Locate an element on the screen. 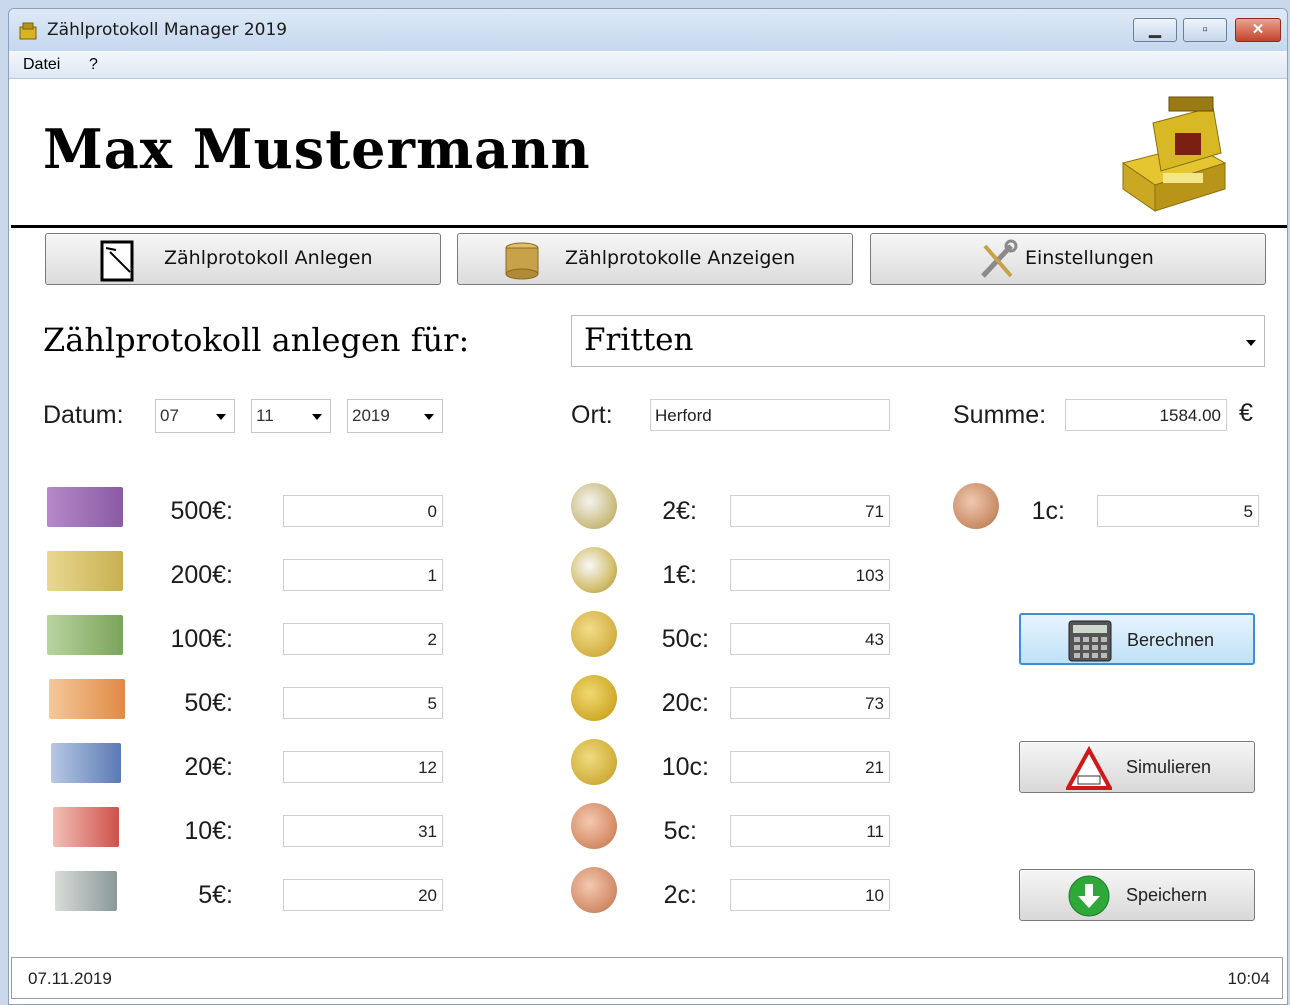 The width and height of the screenshot is (1290, 1005). year-dropdown-value: 2019 is located at coordinates (371, 415).